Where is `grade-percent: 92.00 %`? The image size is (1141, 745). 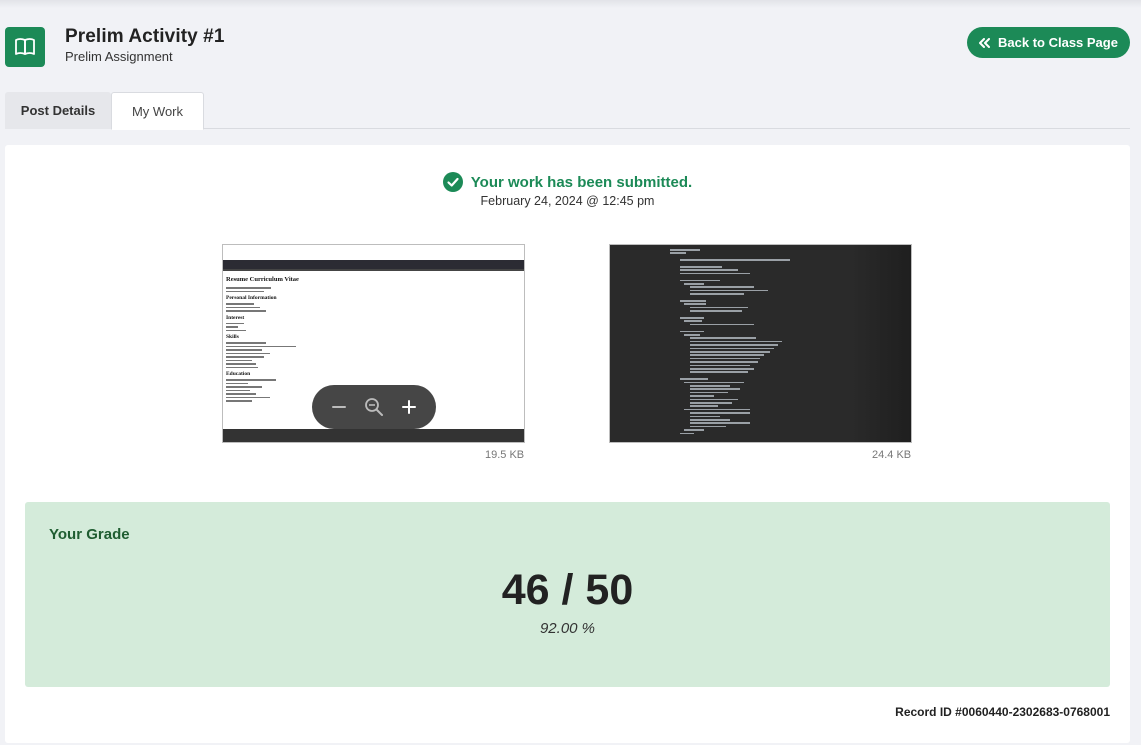
grade-percent: 92.00 % is located at coordinates (567, 628).